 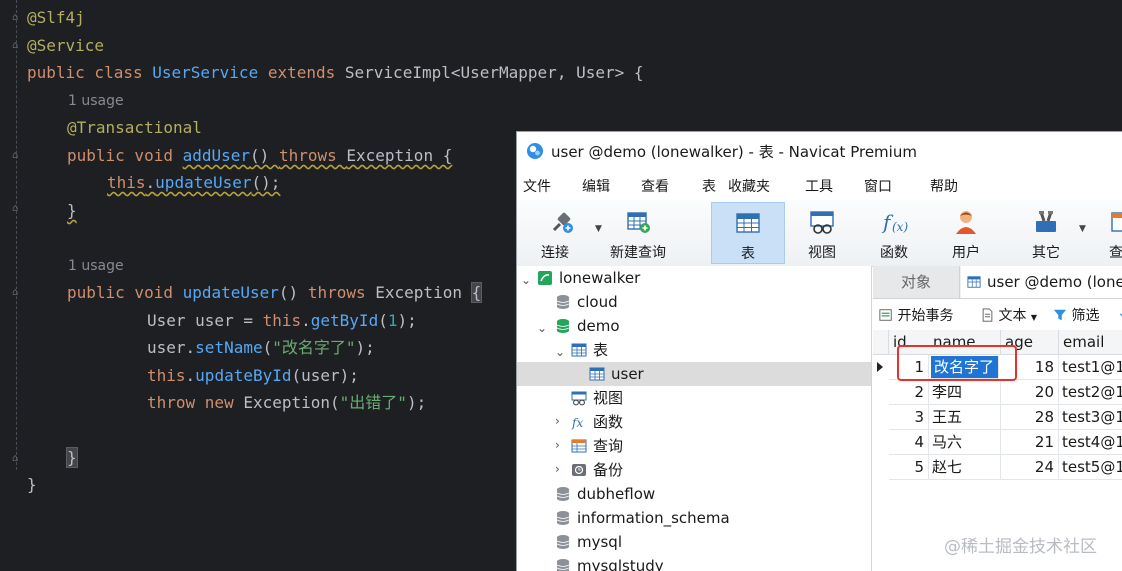 What do you see at coordinates (1030, 467) in the screenshot?
I see `table-cell: 24` at bounding box center [1030, 467].